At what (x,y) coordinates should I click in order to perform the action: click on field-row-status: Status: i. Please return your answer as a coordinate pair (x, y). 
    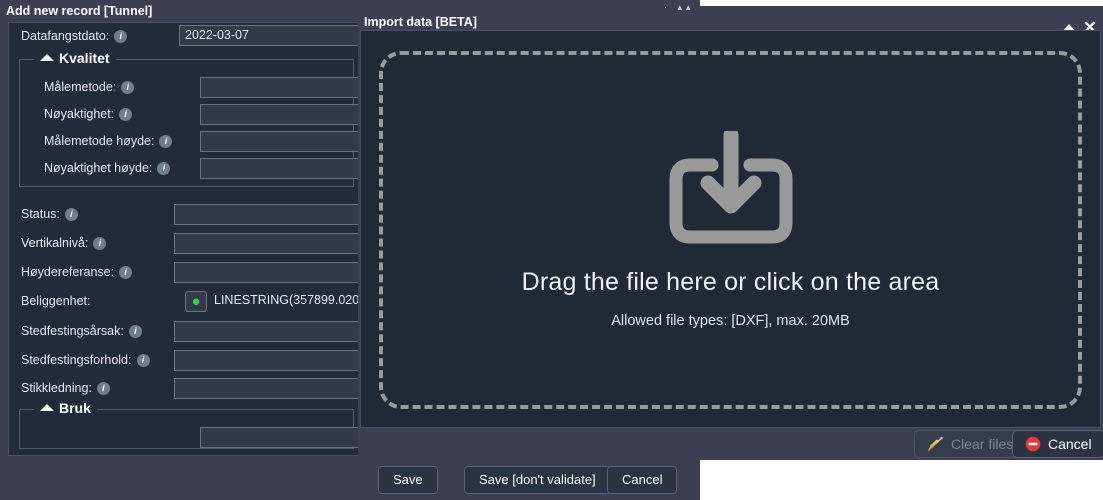
    Looking at the image, I should click on (184, 215).